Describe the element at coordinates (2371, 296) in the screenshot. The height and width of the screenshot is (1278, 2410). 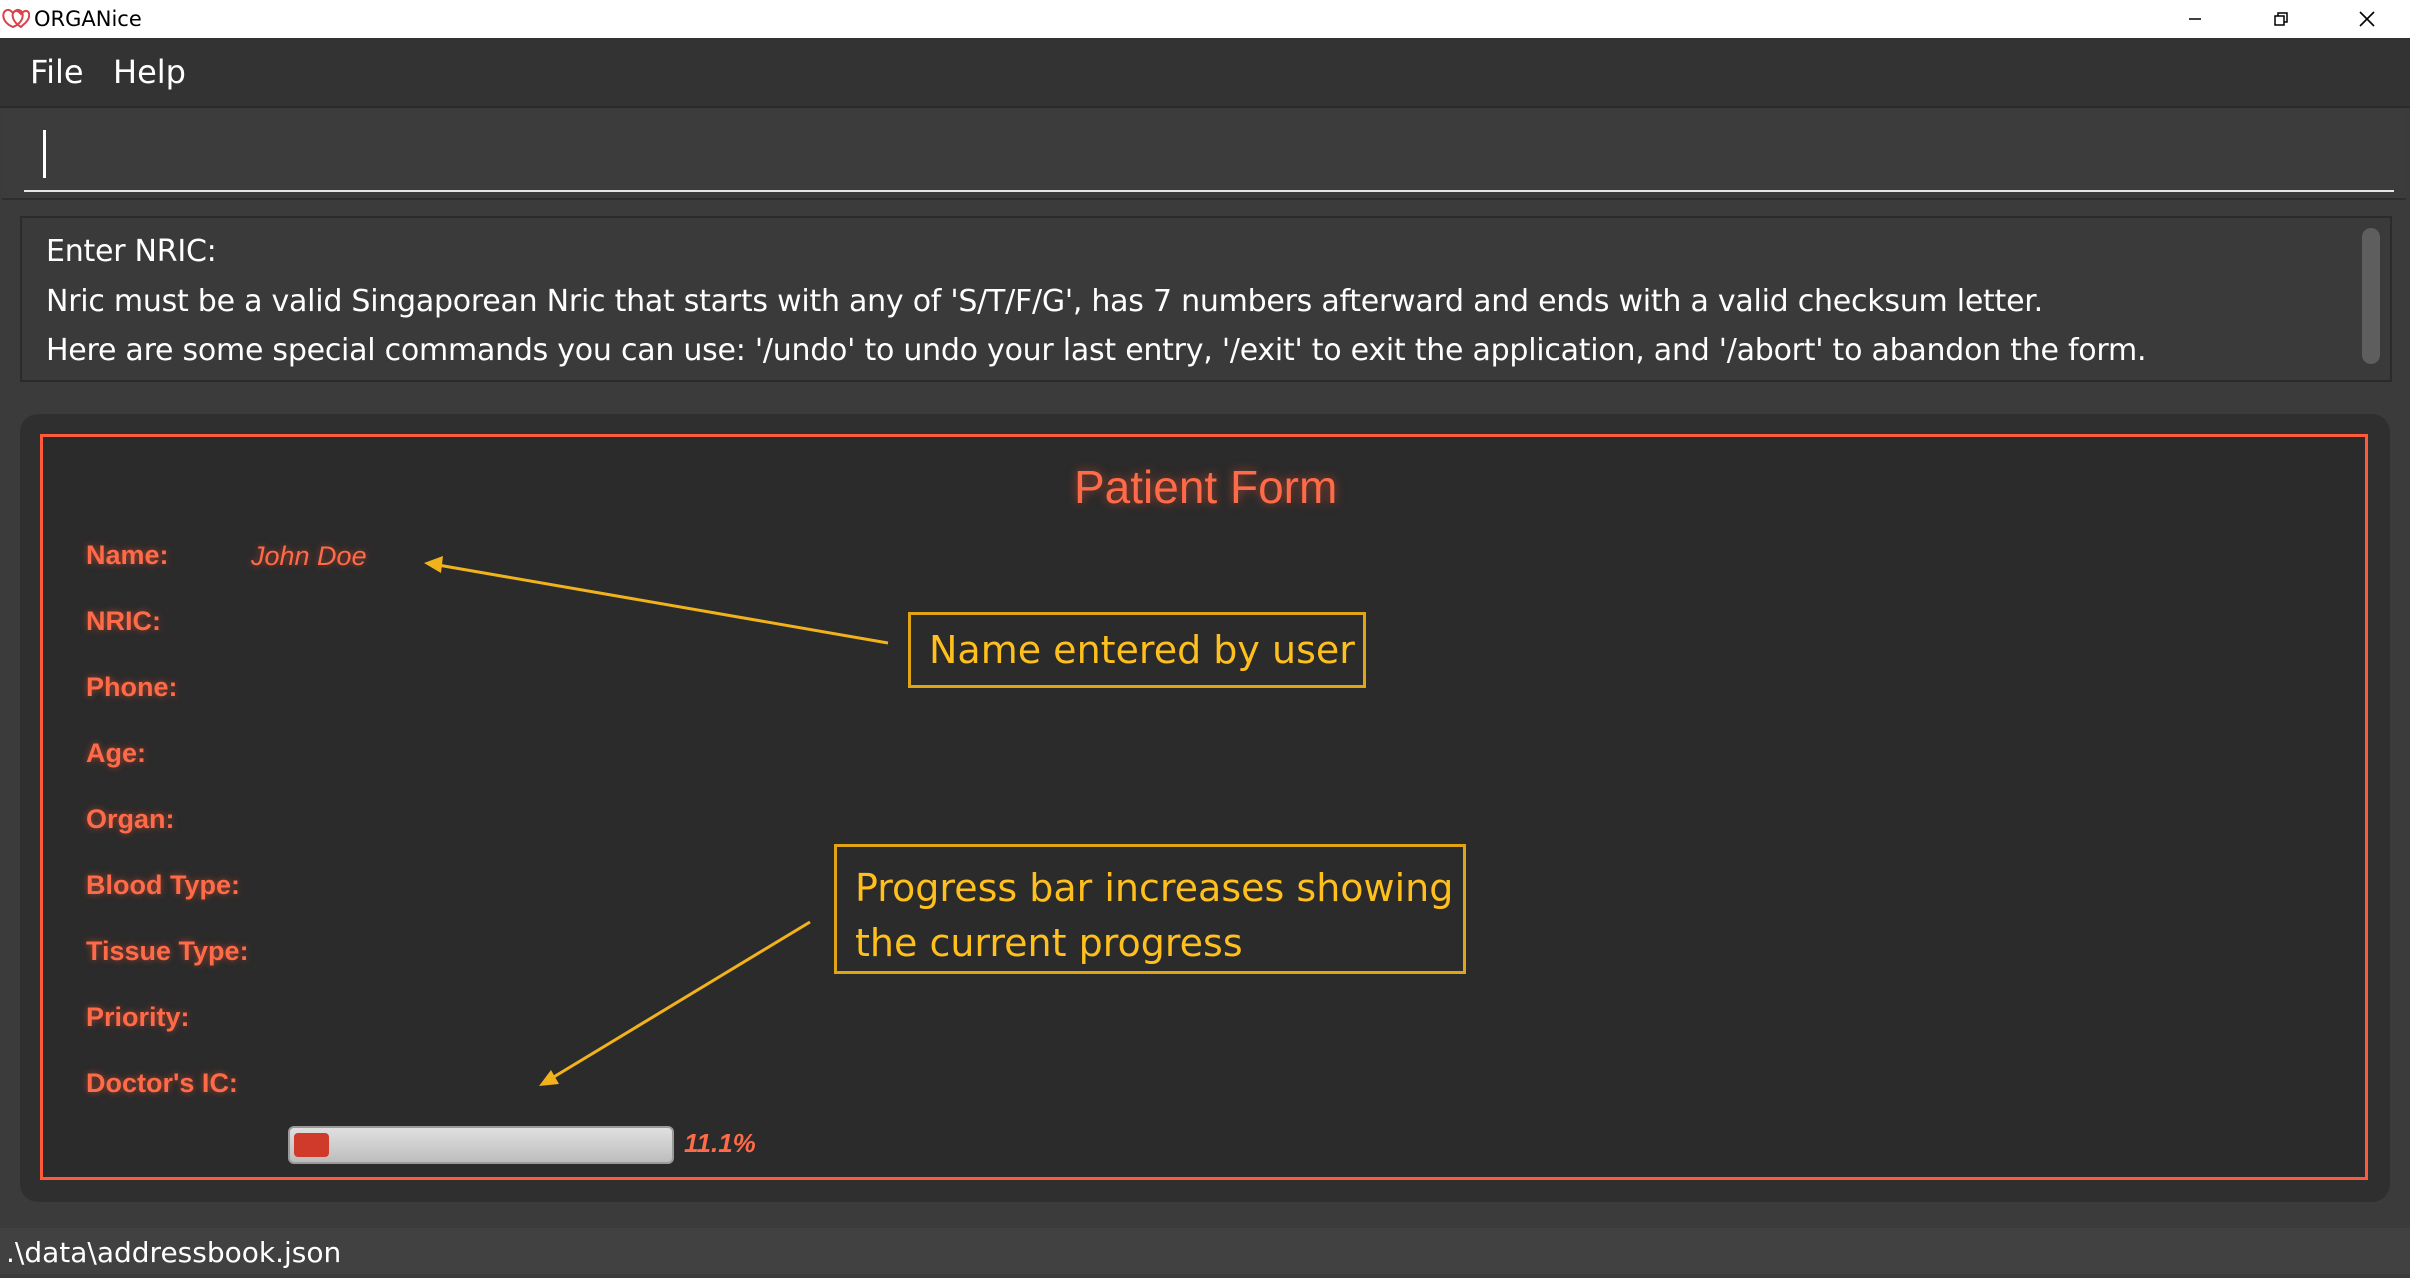
I see `result-scrollbar` at that location.